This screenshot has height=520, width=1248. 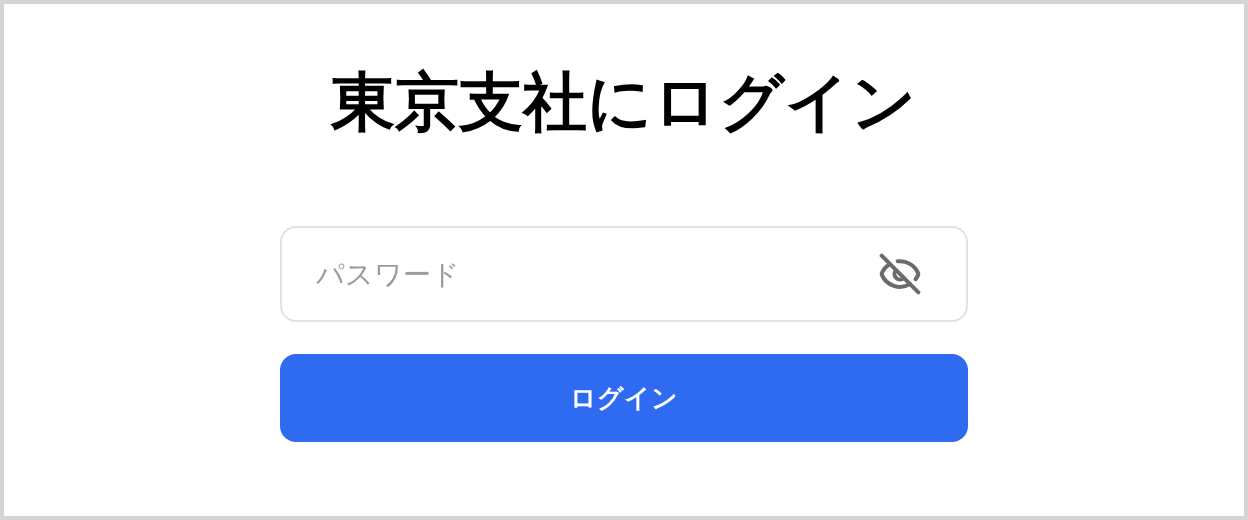 What do you see at coordinates (624, 274) in the screenshot?
I see `password-field: パスワード` at bounding box center [624, 274].